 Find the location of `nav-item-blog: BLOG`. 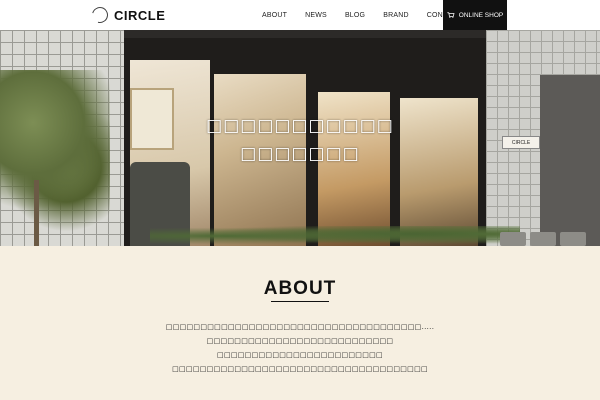

nav-item-blog: BLOG is located at coordinates (355, 15).